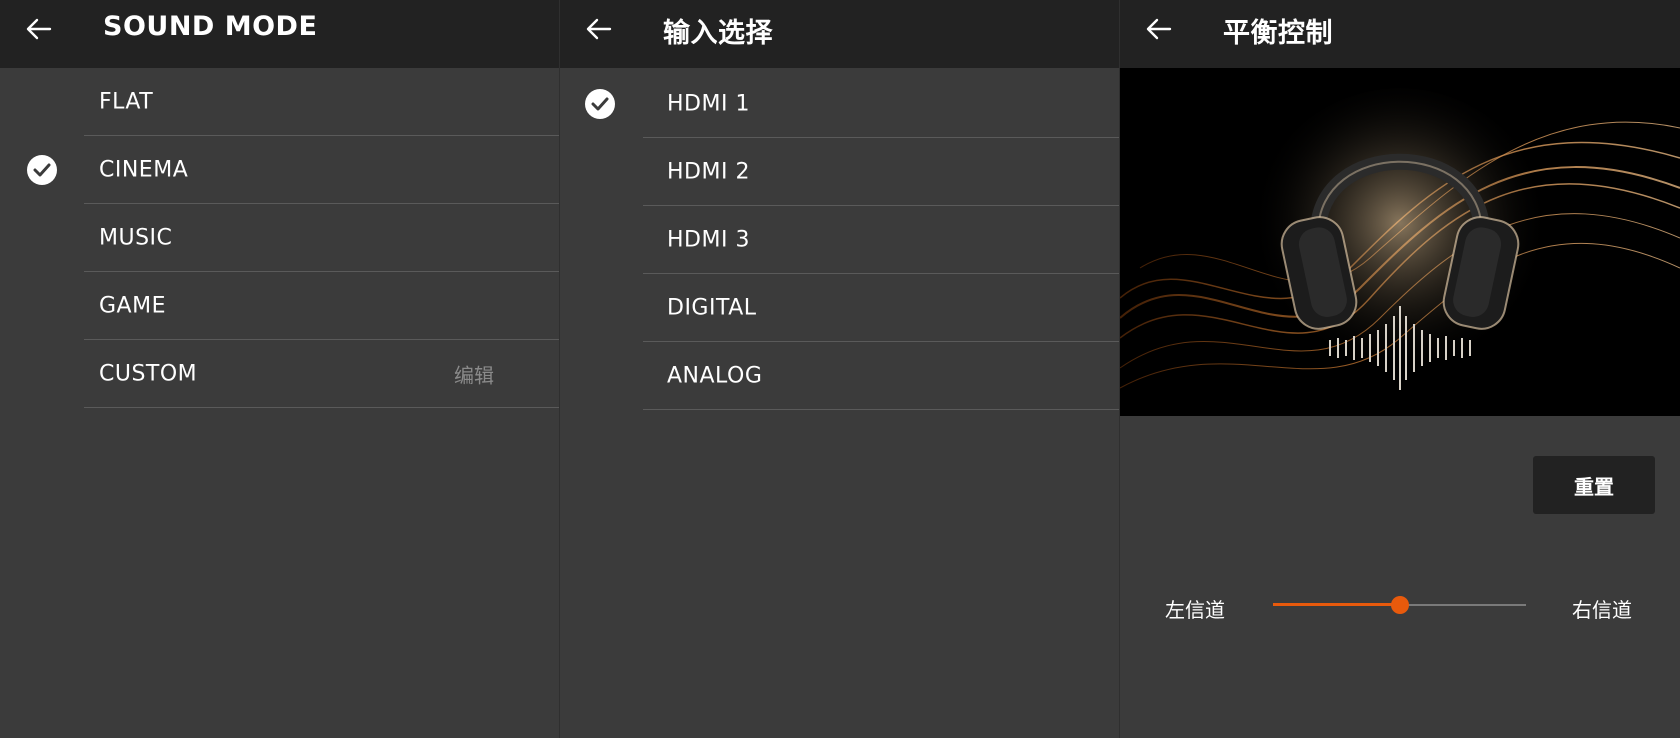  What do you see at coordinates (474, 374) in the screenshot?
I see `edit-link: 编辑` at bounding box center [474, 374].